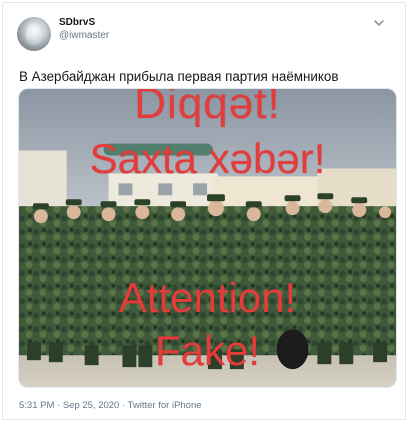 The height and width of the screenshot is (425, 411). I want to click on author-handle: @iwmaster, so click(84, 35).